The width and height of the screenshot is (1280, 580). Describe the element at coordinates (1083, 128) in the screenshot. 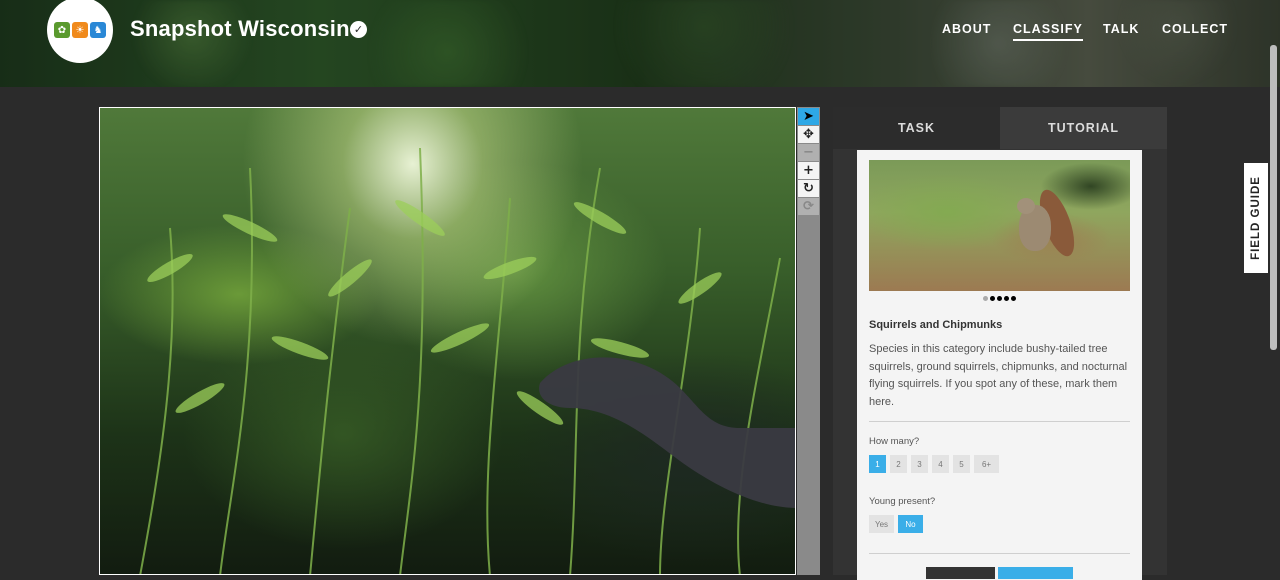

I see `tab-tutorial: TUTORIAL` at that location.